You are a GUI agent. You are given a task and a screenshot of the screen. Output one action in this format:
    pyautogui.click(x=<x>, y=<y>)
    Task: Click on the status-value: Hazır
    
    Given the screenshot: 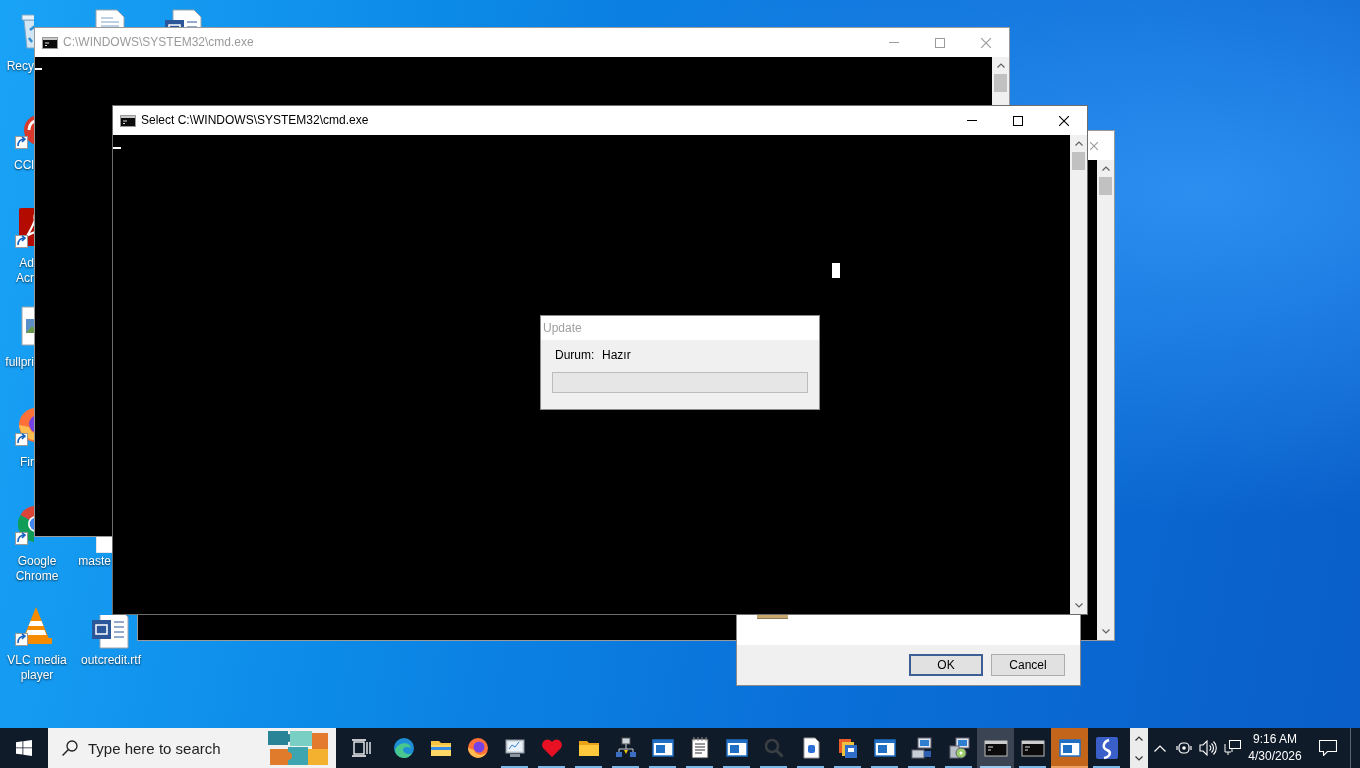 What is the action you would take?
    pyautogui.click(x=616, y=355)
    